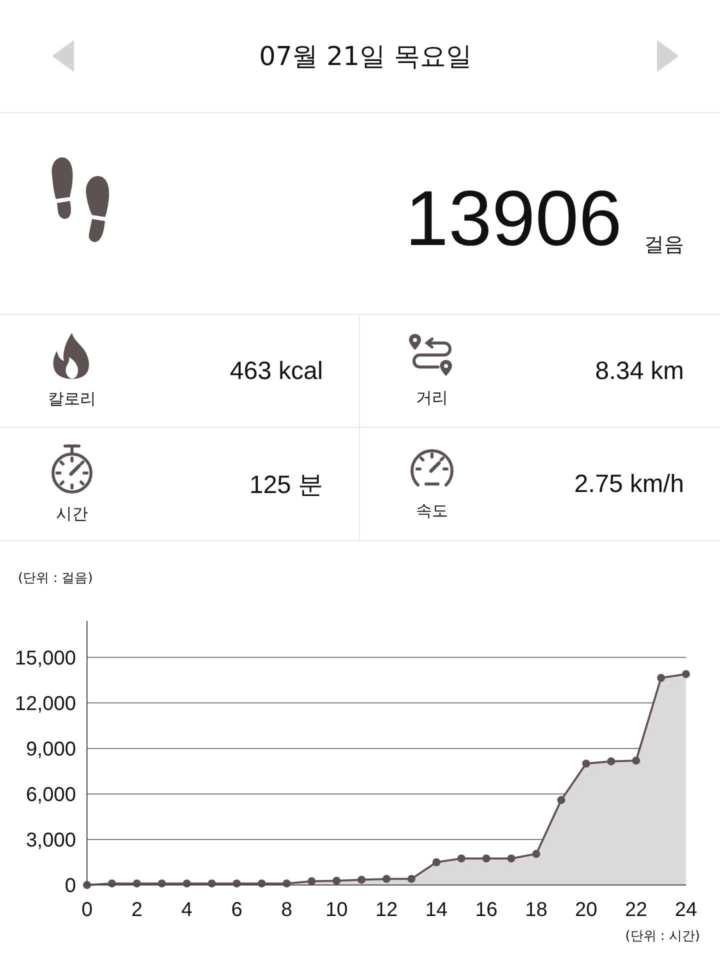 This screenshot has height=977, width=720. What do you see at coordinates (286, 485) in the screenshot?
I see `stat-value: 125 분` at bounding box center [286, 485].